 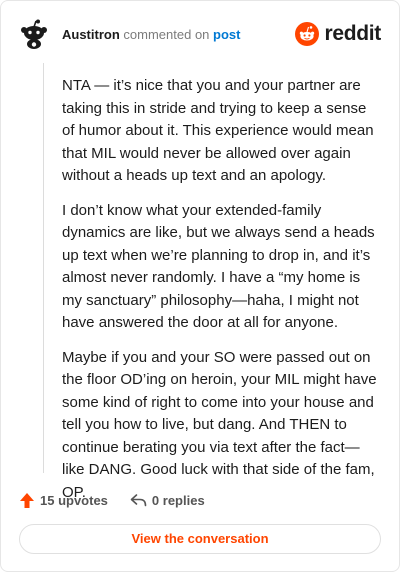 I want to click on reddit-logo-icon, so click(x=307, y=34).